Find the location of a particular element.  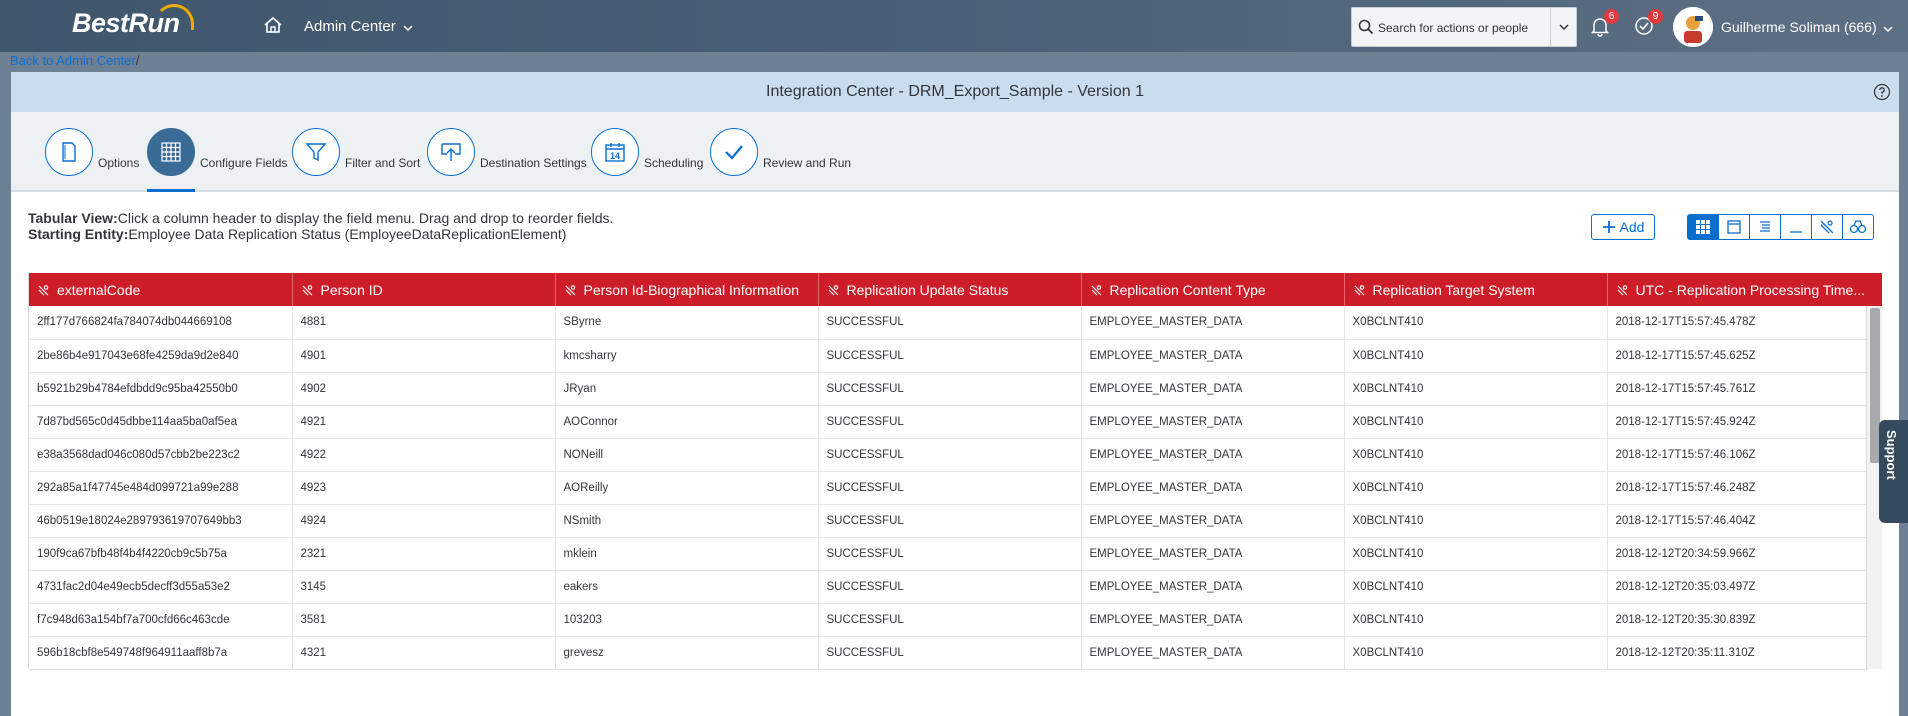

breadcrumb: Back to Admin Center/ is located at coordinates (74, 60).